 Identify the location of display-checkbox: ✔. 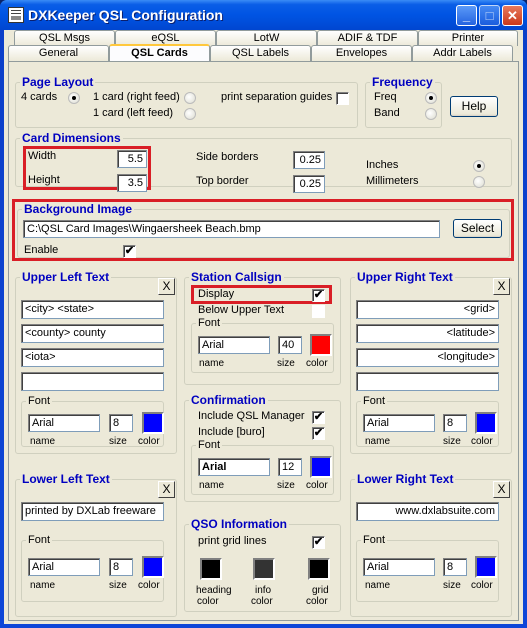
(318, 295).